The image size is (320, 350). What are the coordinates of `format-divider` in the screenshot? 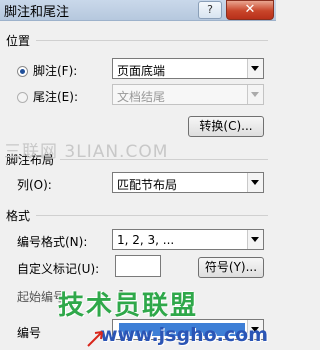 It's located at (152, 215).